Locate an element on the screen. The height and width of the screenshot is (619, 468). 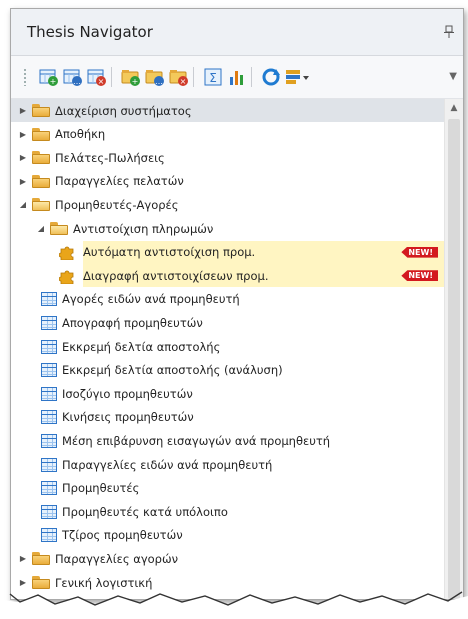
tree-item: Μέση επιβάρυνση εισαγωγών ανά προμηθευτή is located at coordinates (228, 440).